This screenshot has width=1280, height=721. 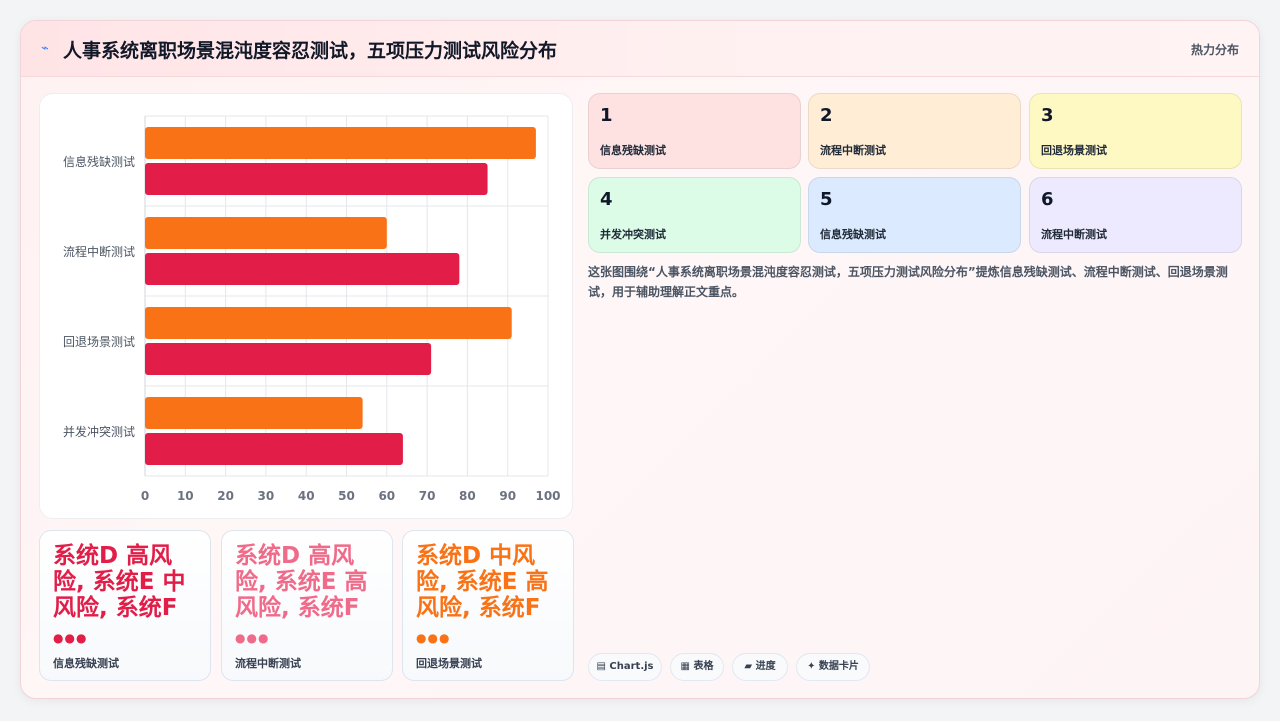 What do you see at coordinates (99, 161) in the screenshot?
I see `y-category-label: 信息残缺测试` at bounding box center [99, 161].